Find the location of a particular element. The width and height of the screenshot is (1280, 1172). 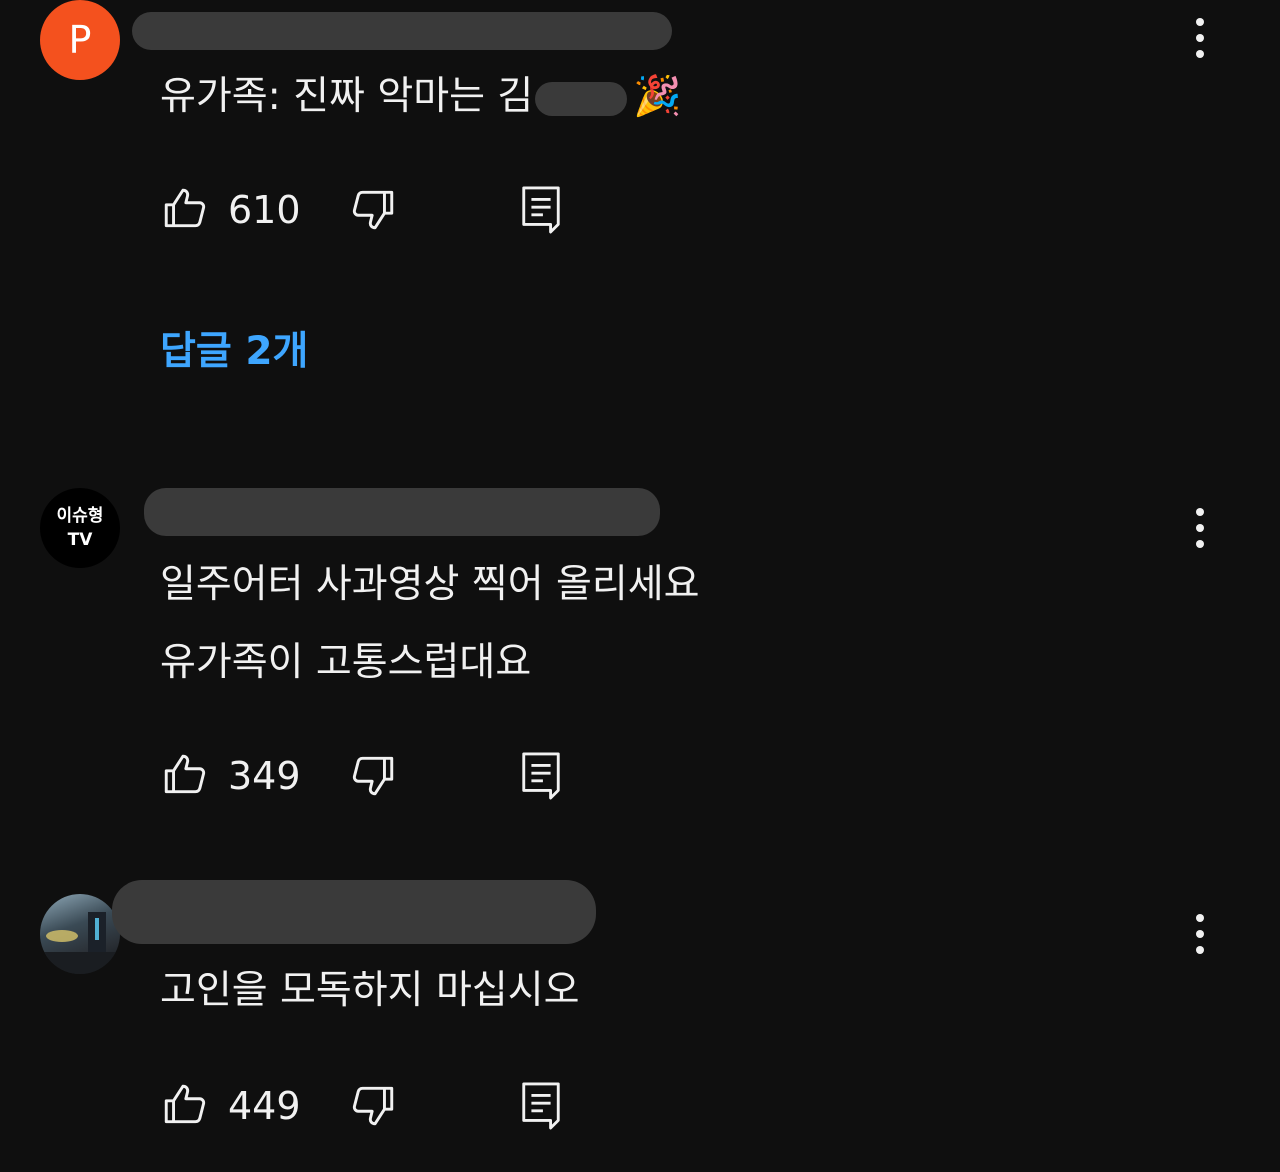

avatar: 이슈형 TV is located at coordinates (80, 528).